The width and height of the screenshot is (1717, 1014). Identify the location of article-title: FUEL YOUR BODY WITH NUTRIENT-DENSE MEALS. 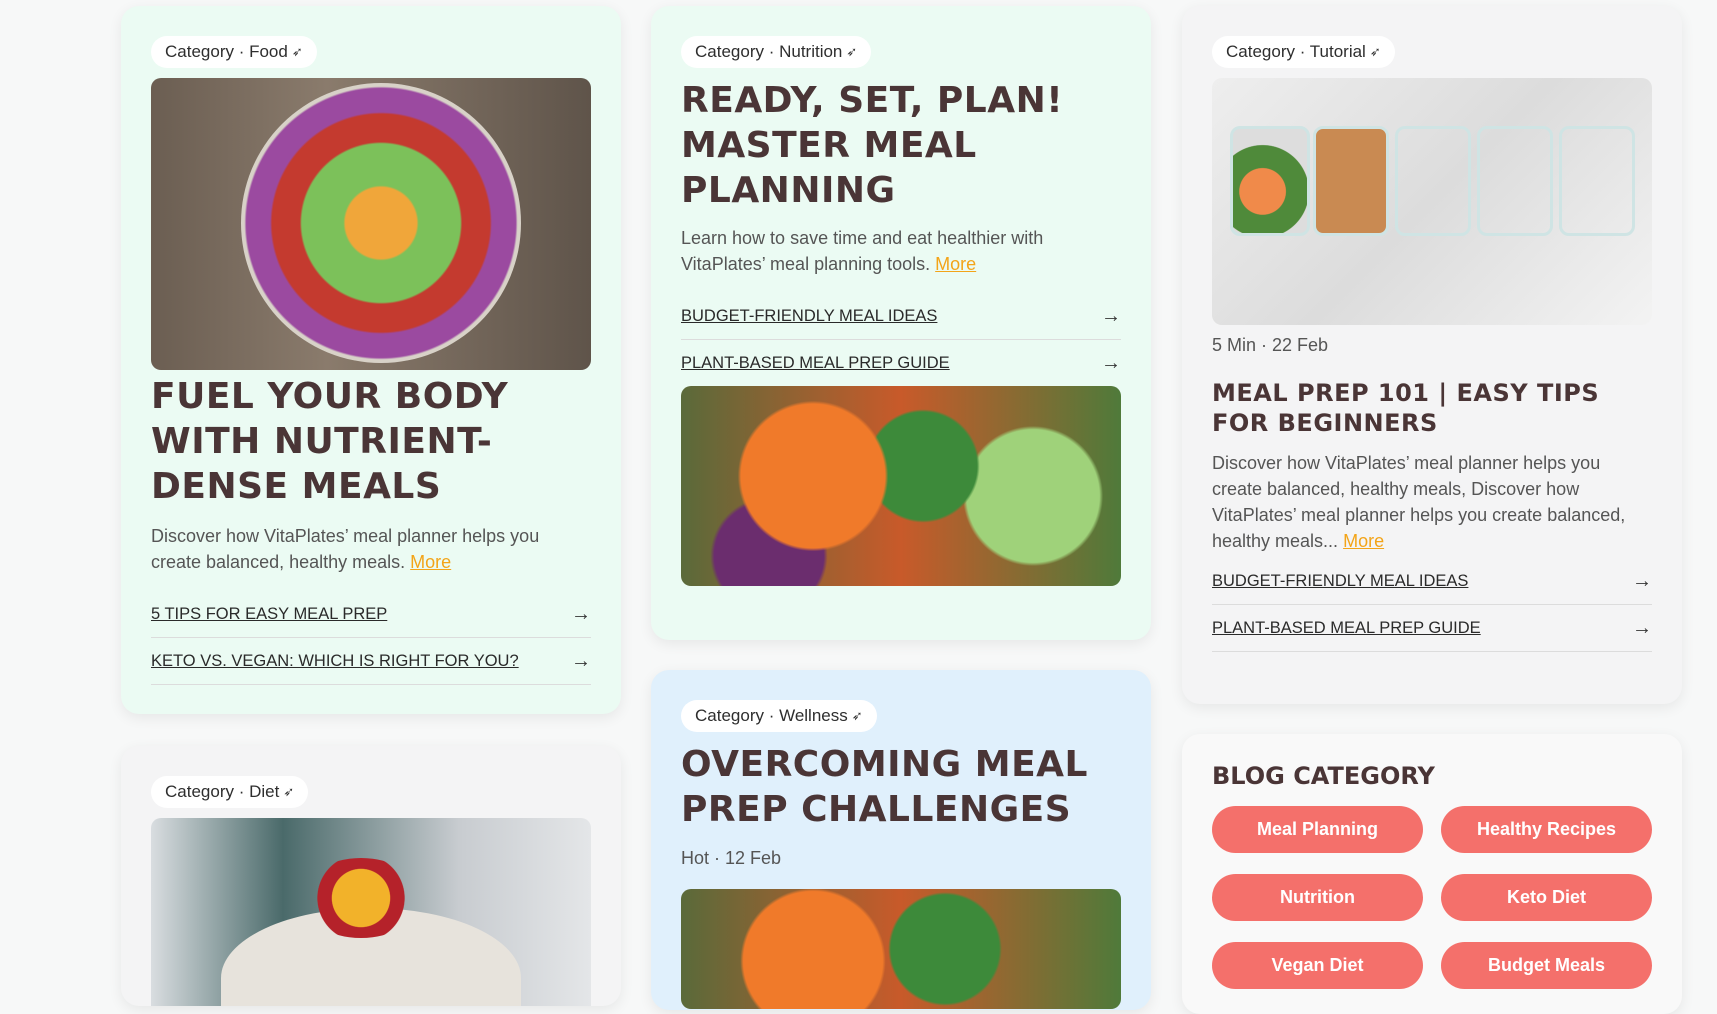
(371, 441).